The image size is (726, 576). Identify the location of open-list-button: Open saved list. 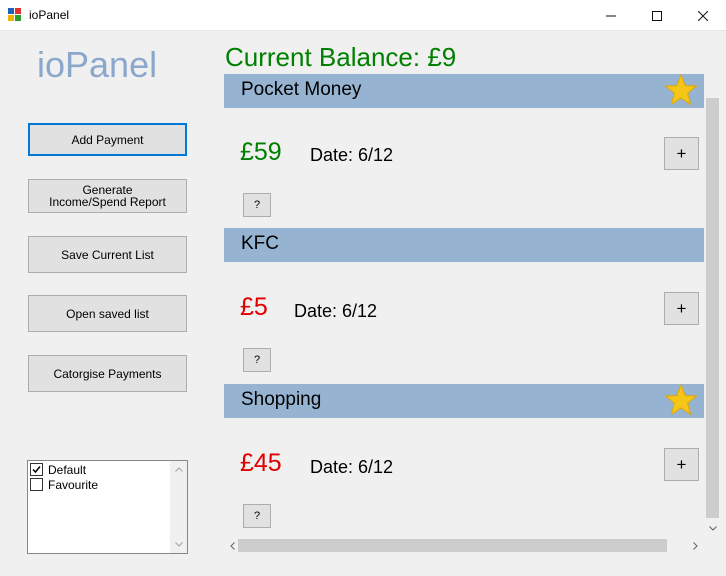
(107, 313).